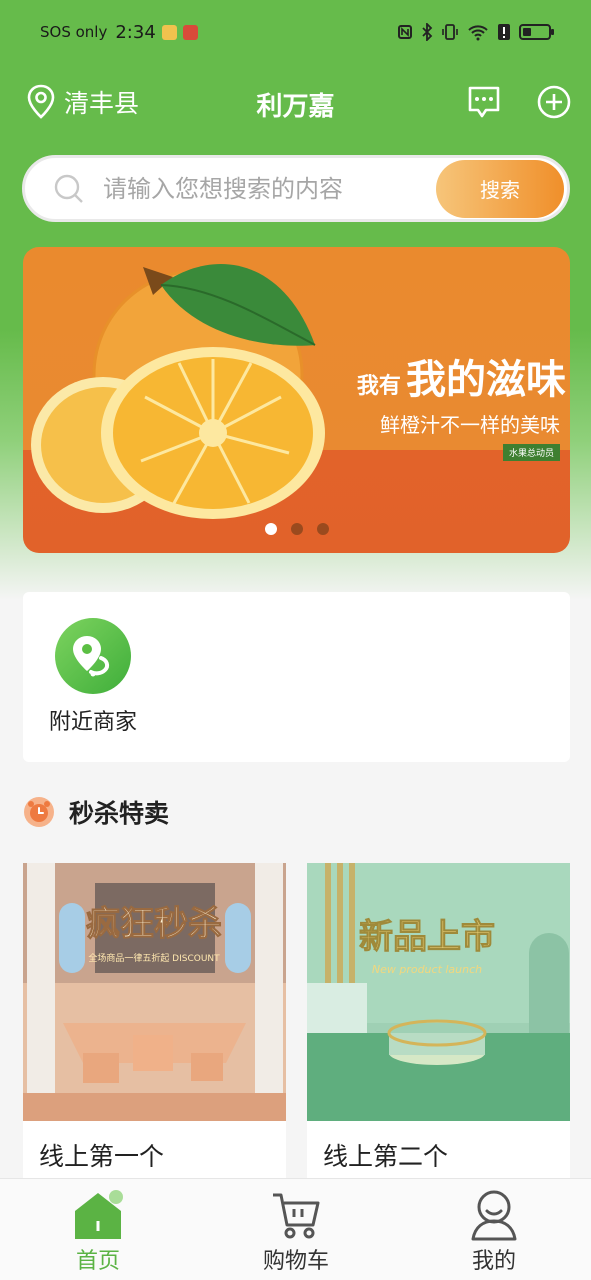 Image resolution: width=591 pixels, height=1280 pixels. Describe the element at coordinates (493, 1261) in the screenshot. I see `tab-profile-label: 我的` at that location.